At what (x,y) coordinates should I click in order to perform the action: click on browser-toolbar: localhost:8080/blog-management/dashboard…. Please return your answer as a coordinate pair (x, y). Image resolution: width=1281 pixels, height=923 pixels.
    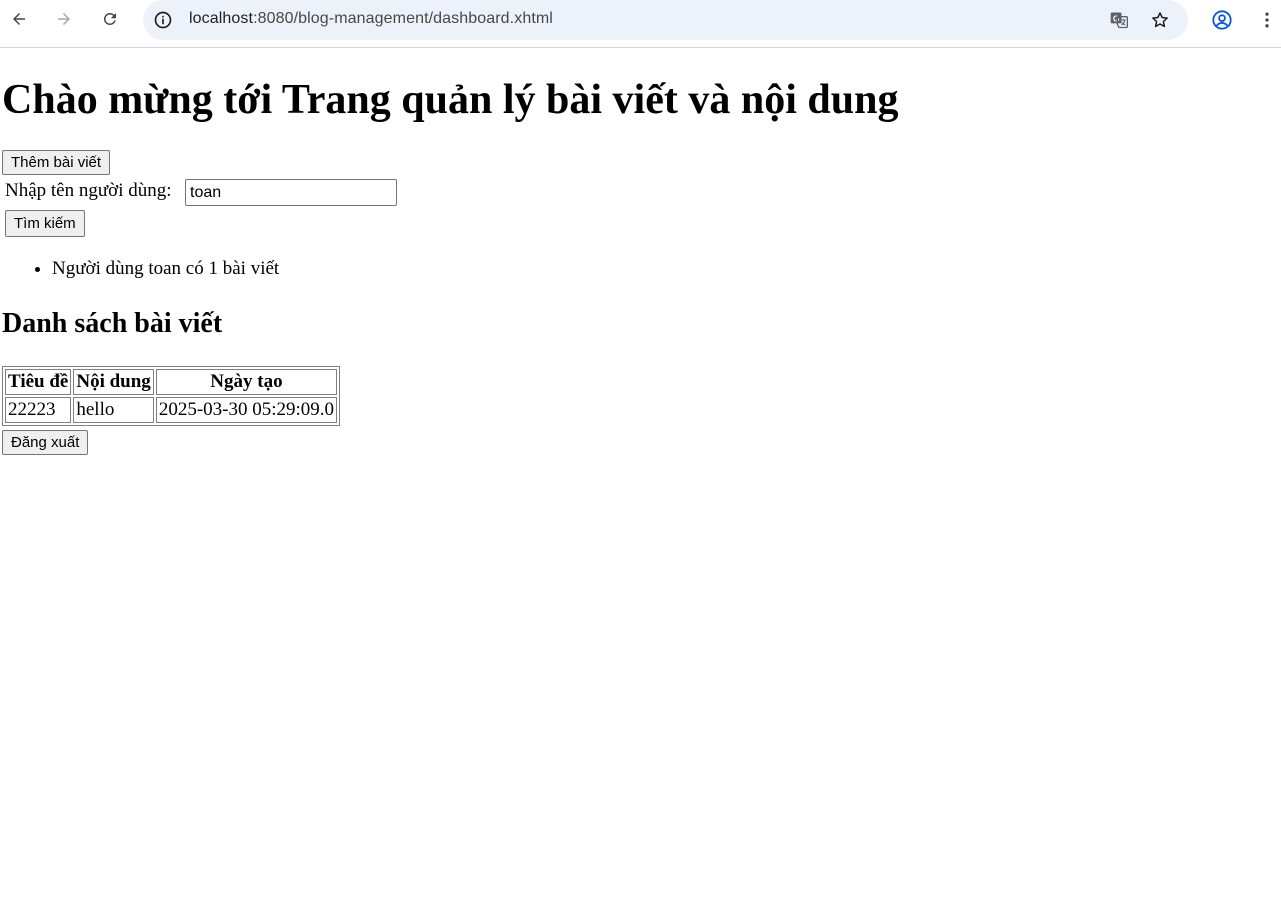
    Looking at the image, I should click on (640, 24).